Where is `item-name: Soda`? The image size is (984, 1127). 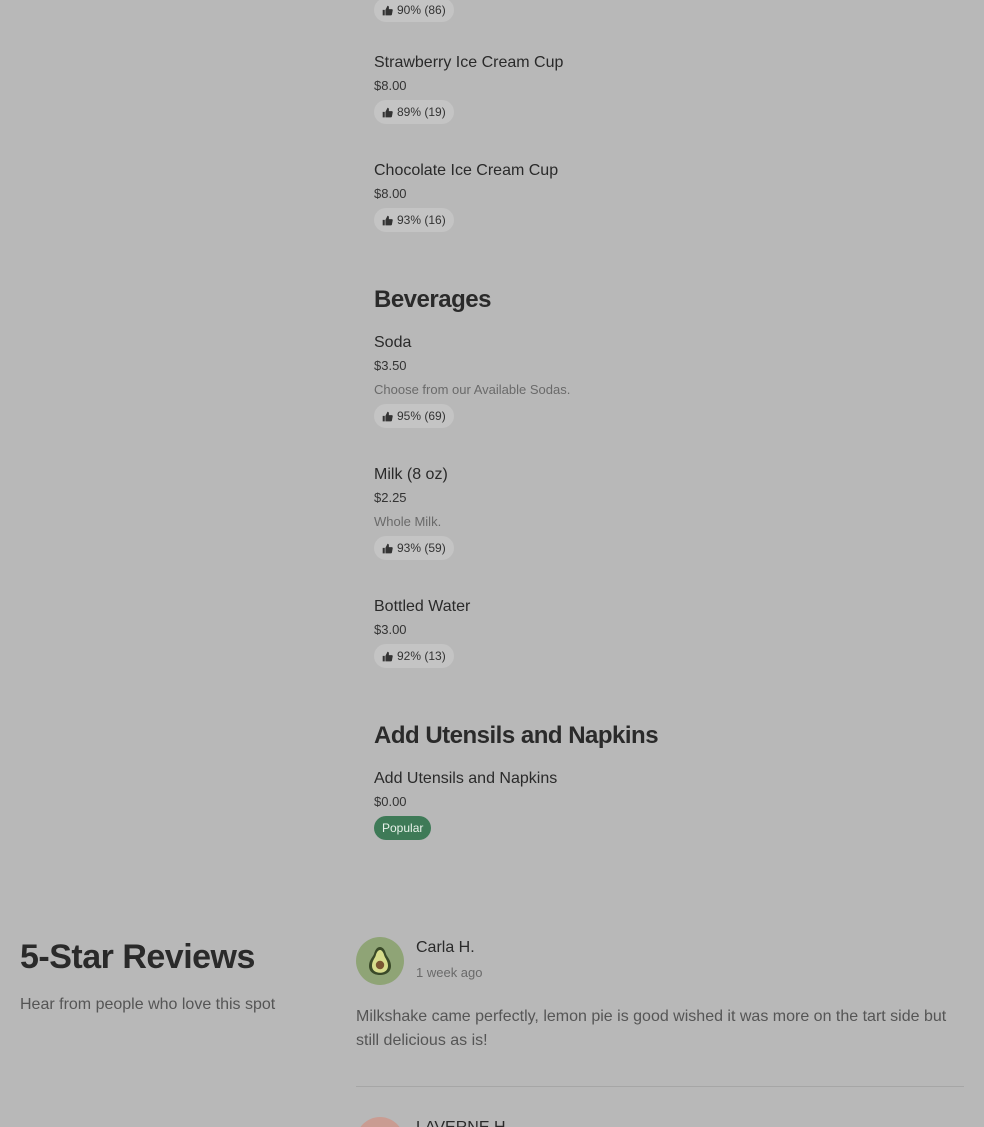
item-name: Soda is located at coordinates (393, 342).